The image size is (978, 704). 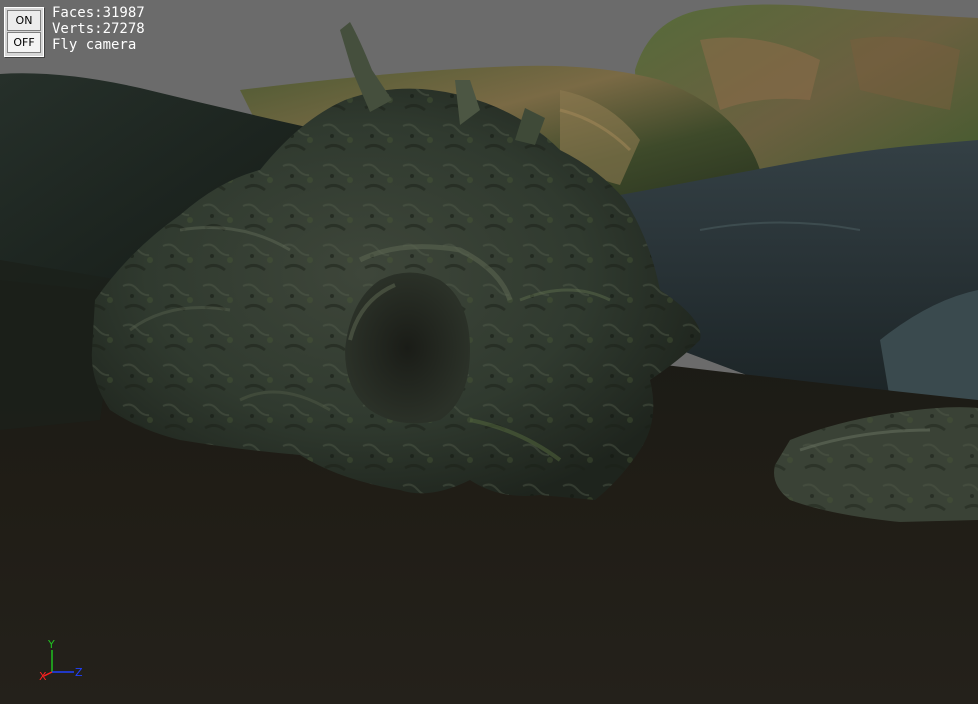 I want to click on axis-x-label: X, so click(x=43, y=676).